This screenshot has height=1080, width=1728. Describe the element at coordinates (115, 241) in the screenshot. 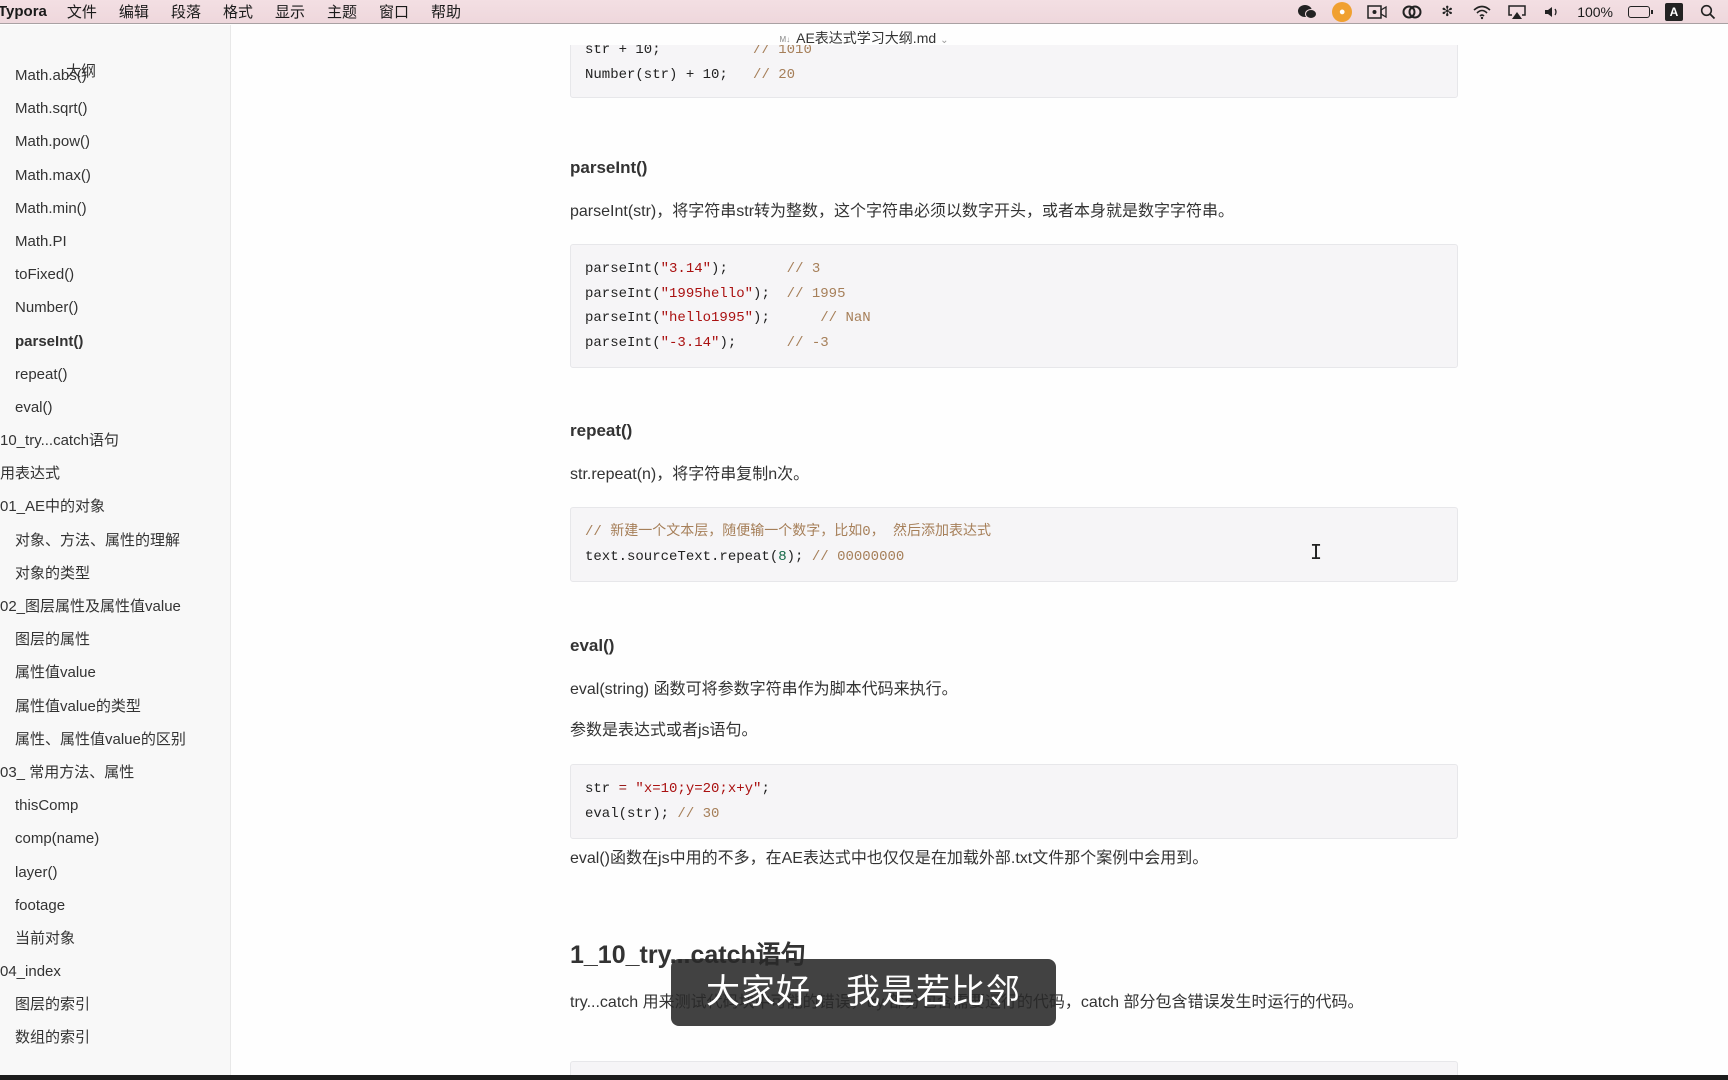

I see `outline-item: Math.PI` at that location.